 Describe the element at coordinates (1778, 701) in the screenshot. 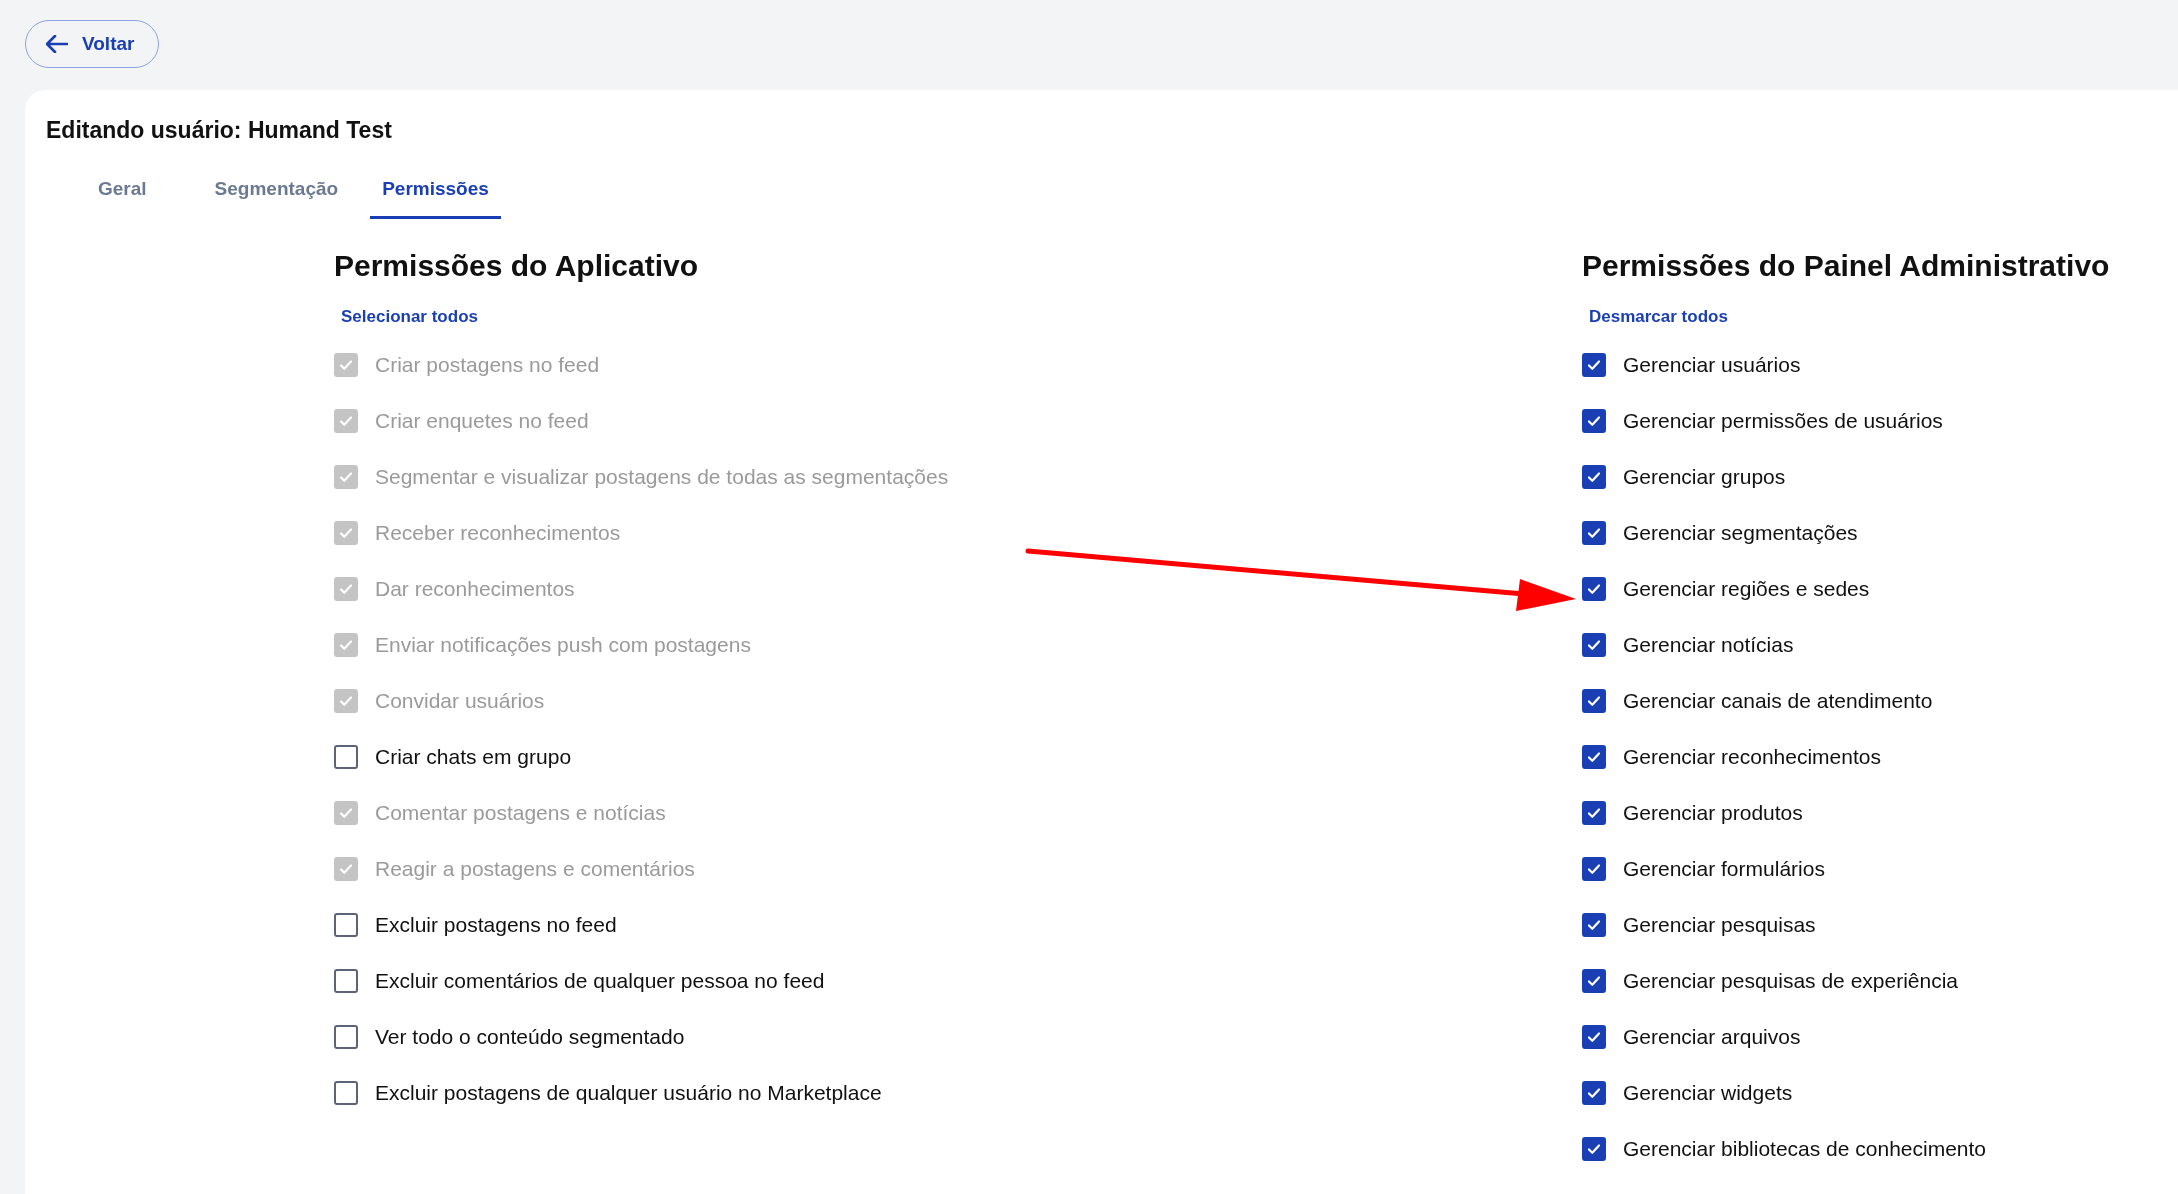

I see `checkbox-label: Gerenciar canais de atendimento` at that location.